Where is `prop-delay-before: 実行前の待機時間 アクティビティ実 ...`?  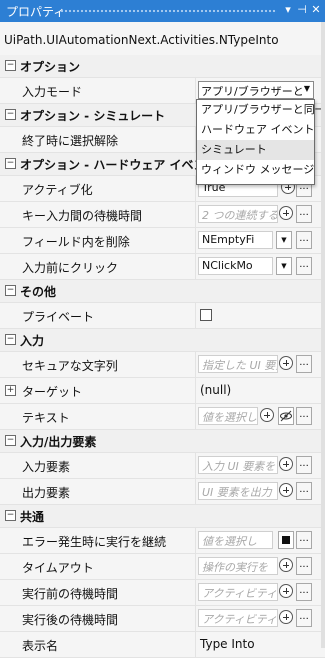 prop-delay-before: 実行前の待機時間 アクティビティ実 ... is located at coordinates (162, 593).